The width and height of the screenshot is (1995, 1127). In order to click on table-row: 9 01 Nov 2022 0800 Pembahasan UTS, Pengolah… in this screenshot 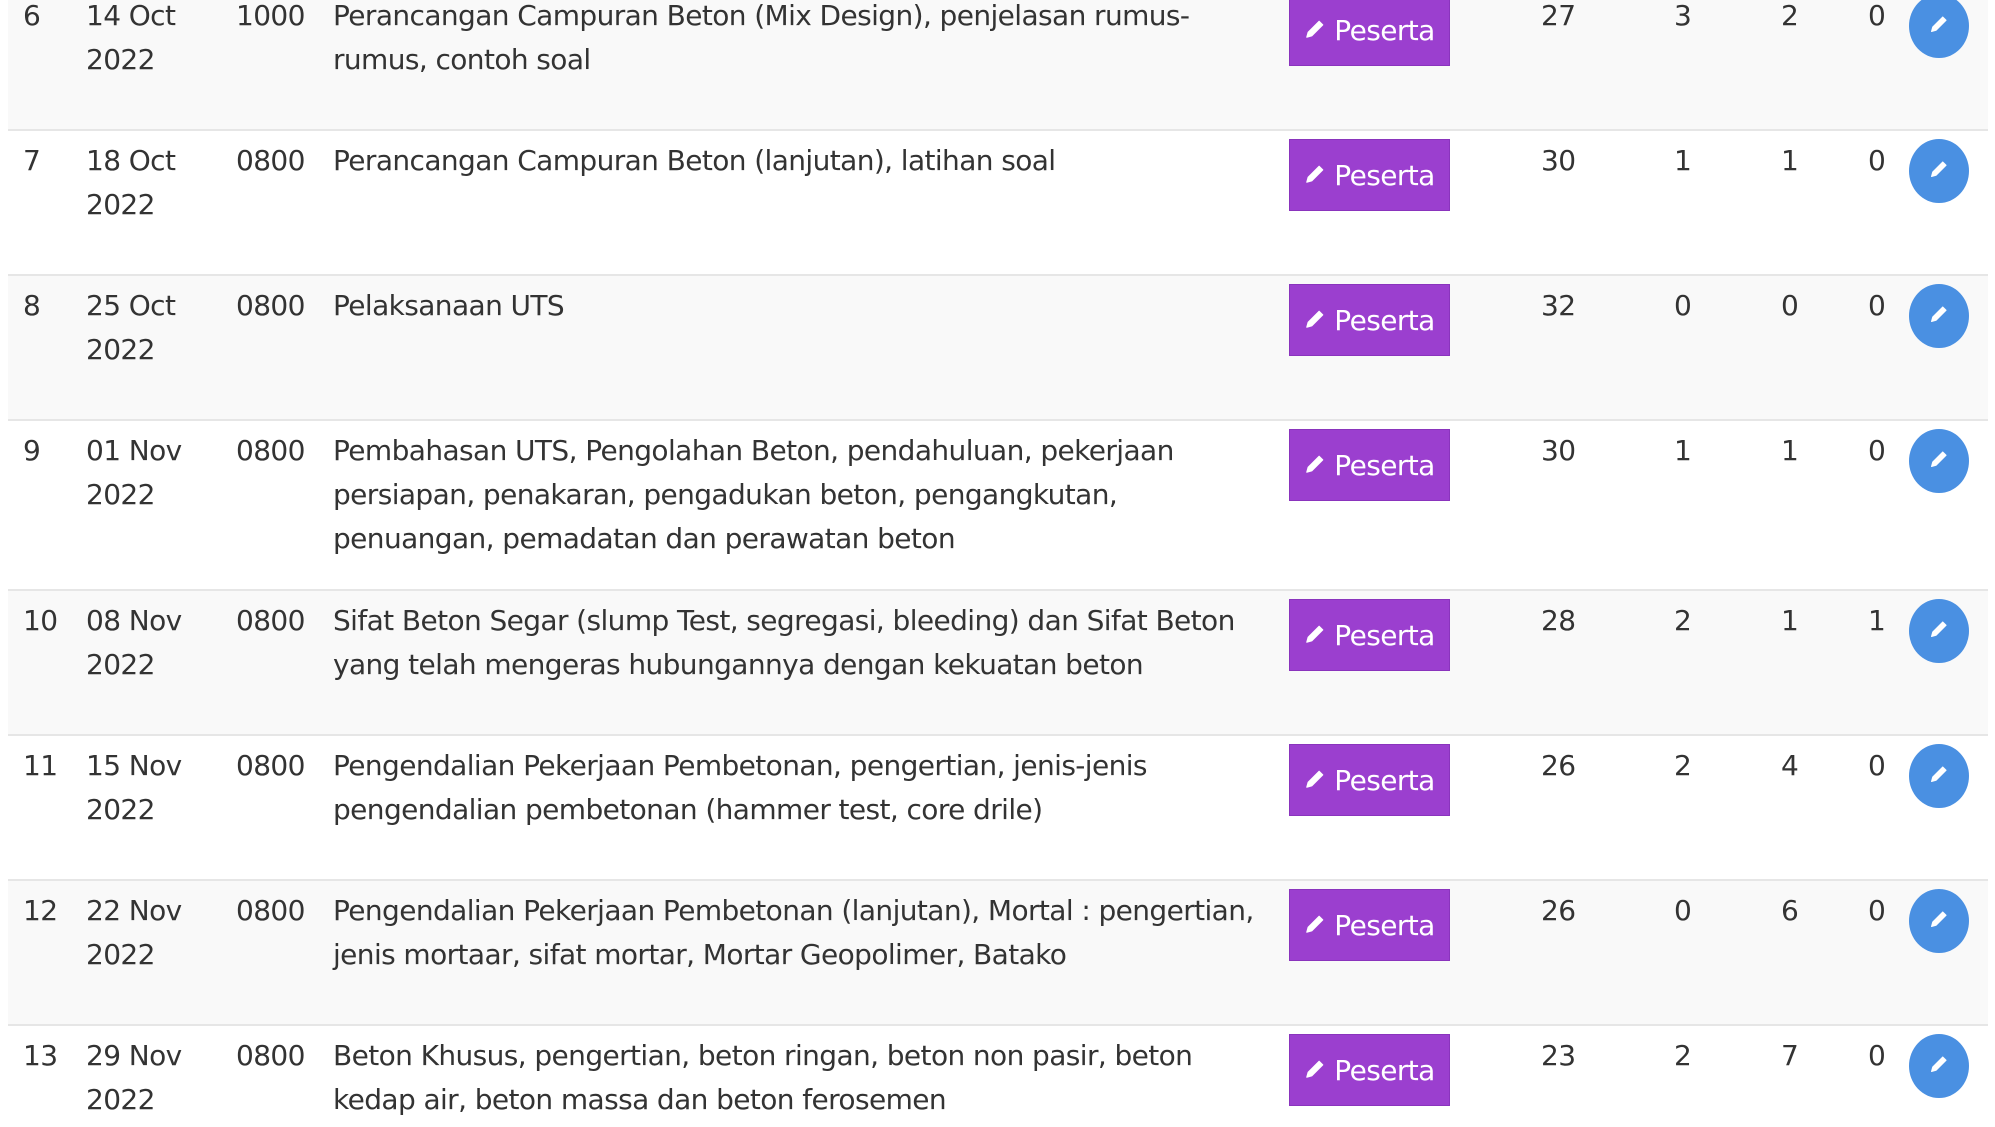, I will do `click(998, 506)`.